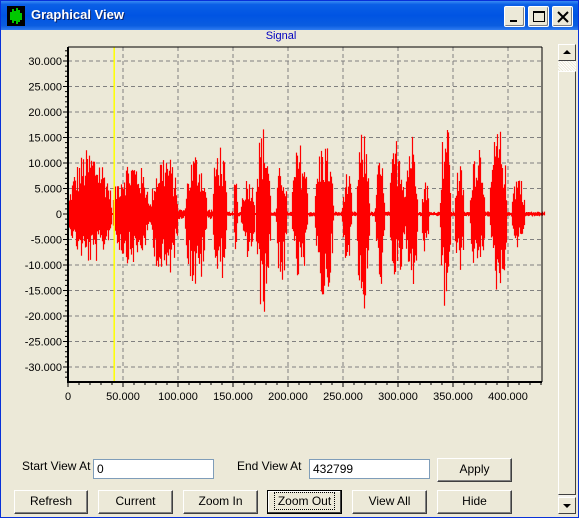 This screenshot has height=518, width=579. Describe the element at coordinates (567, 66) in the screenshot. I see `scrollbar-track` at that location.